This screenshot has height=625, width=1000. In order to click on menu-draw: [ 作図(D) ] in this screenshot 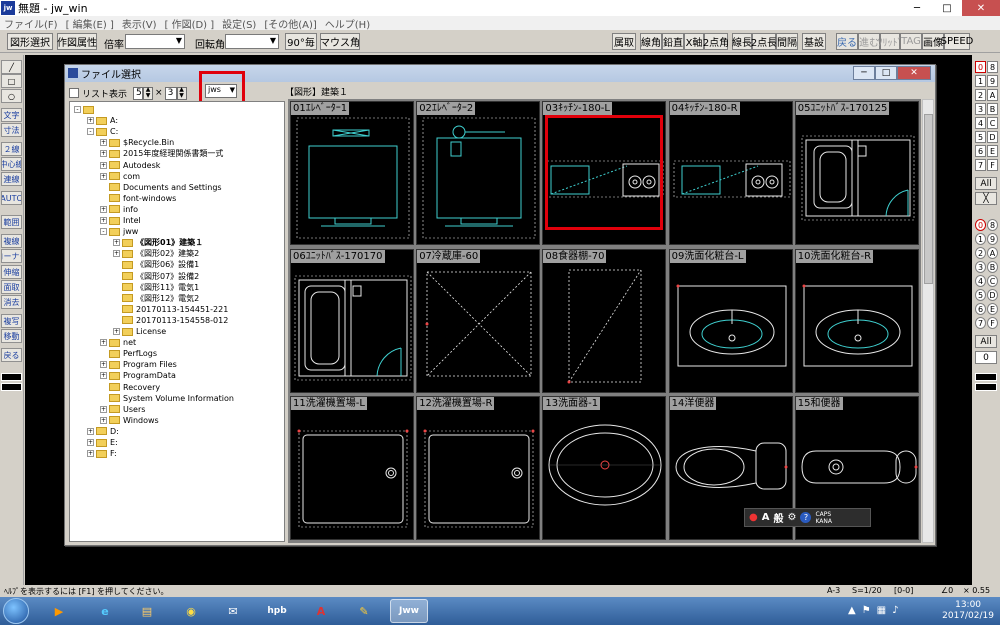, I will do `click(190, 23)`.